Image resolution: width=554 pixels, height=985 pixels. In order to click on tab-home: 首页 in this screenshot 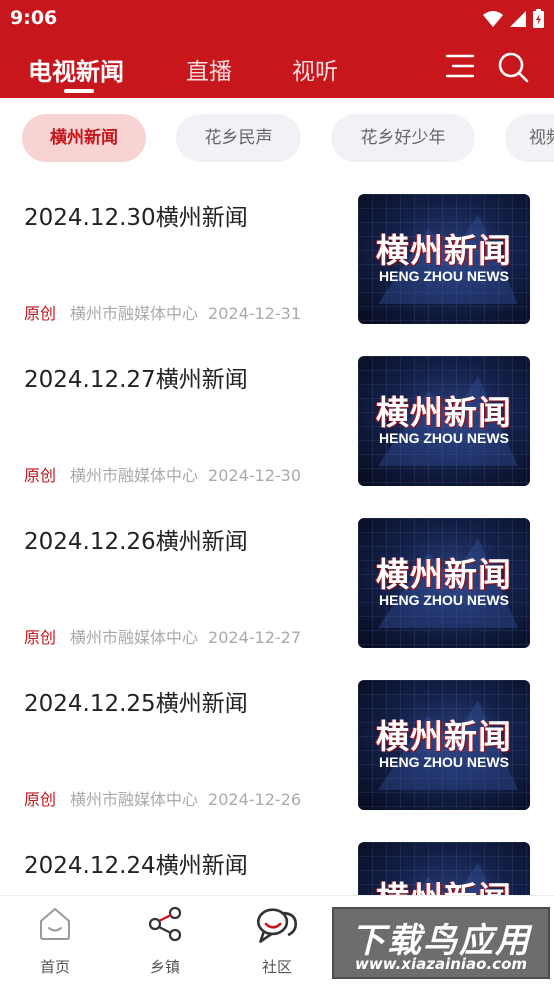, I will do `click(55, 940)`.